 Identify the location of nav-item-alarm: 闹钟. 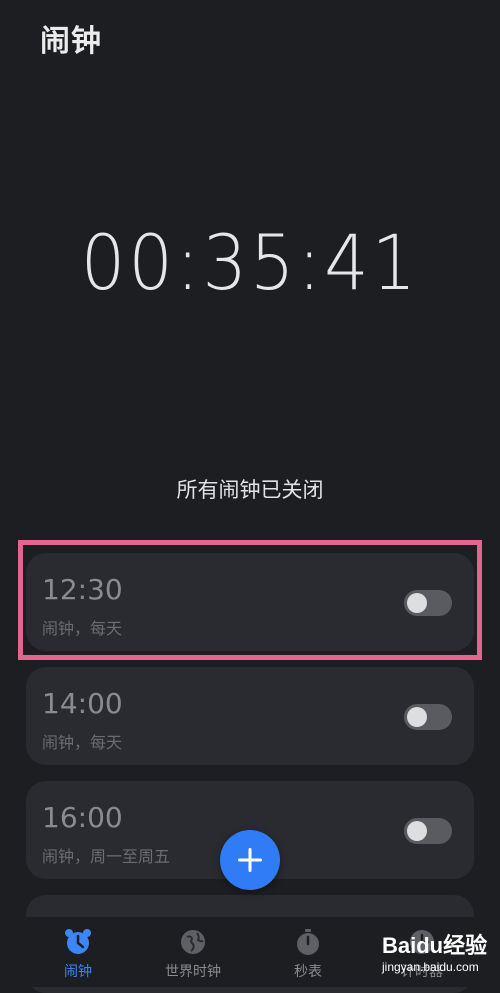
(78, 954).